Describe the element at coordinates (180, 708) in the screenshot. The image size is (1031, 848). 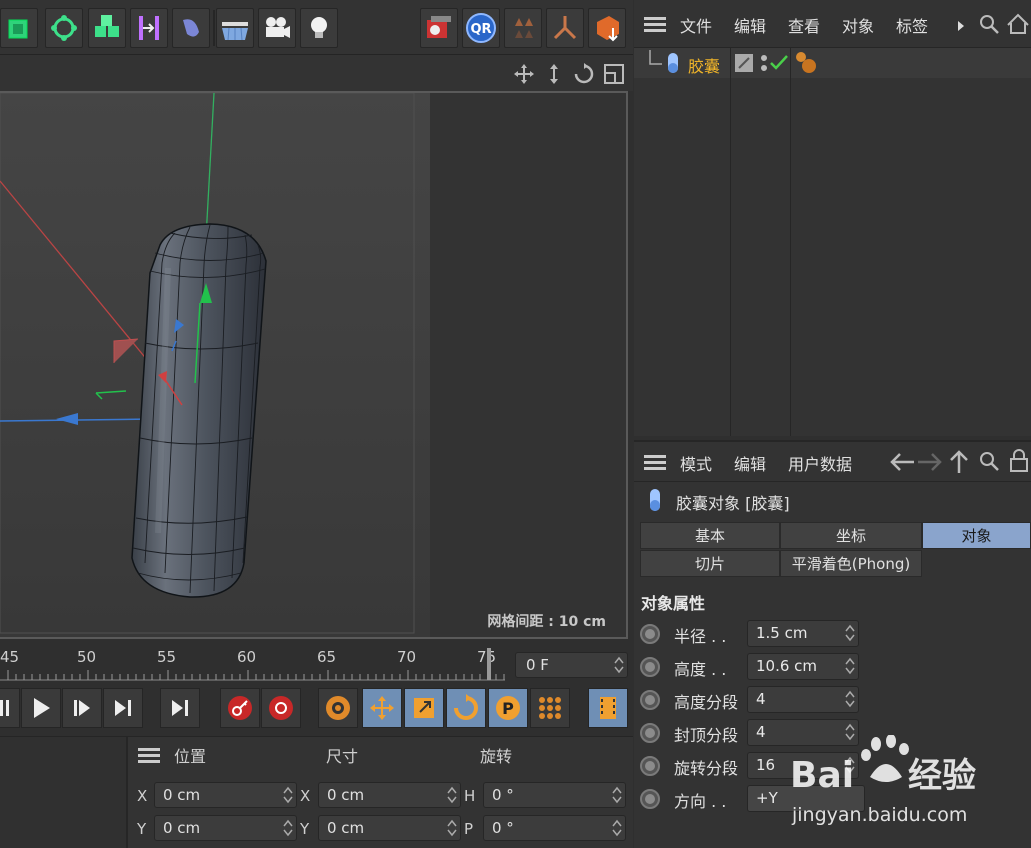
I see `goto-end-button` at that location.